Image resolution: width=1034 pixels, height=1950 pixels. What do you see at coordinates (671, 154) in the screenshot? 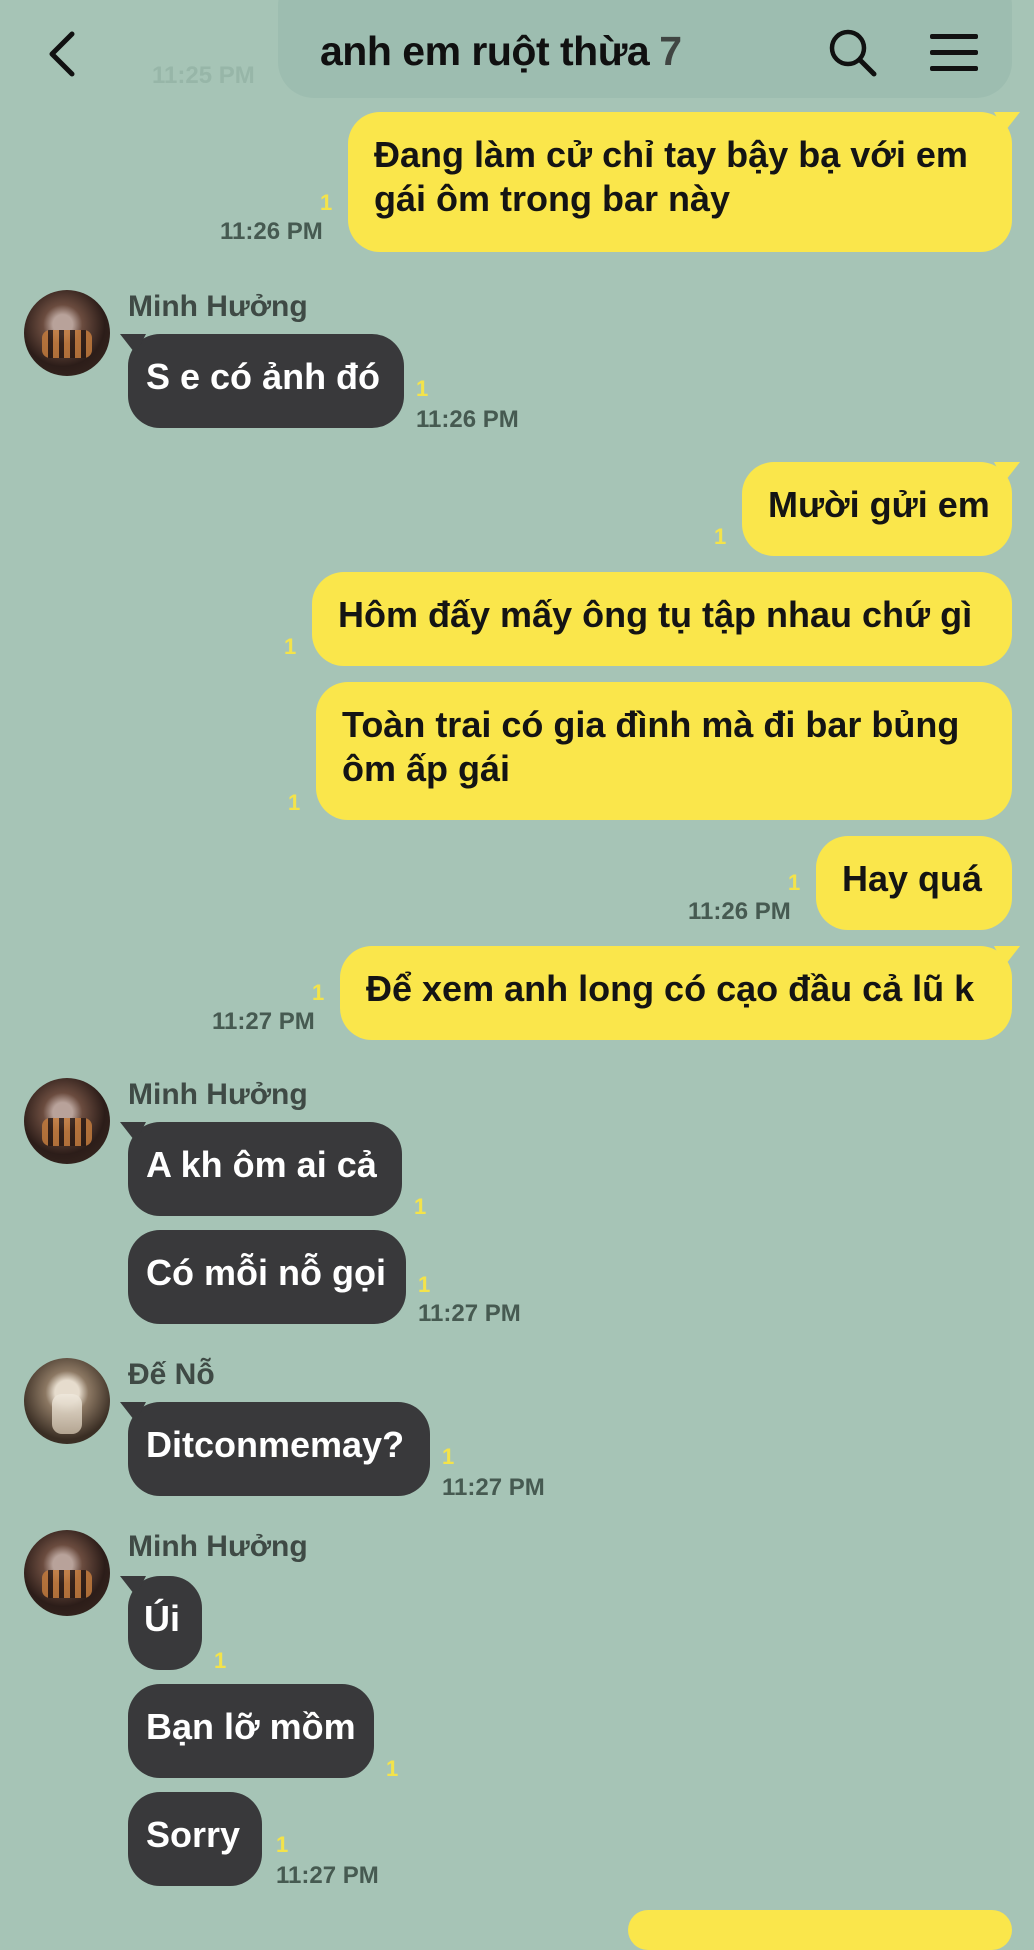
I see `message-line: Đang làm cử chỉ tay bậy bạ với em` at bounding box center [671, 154].